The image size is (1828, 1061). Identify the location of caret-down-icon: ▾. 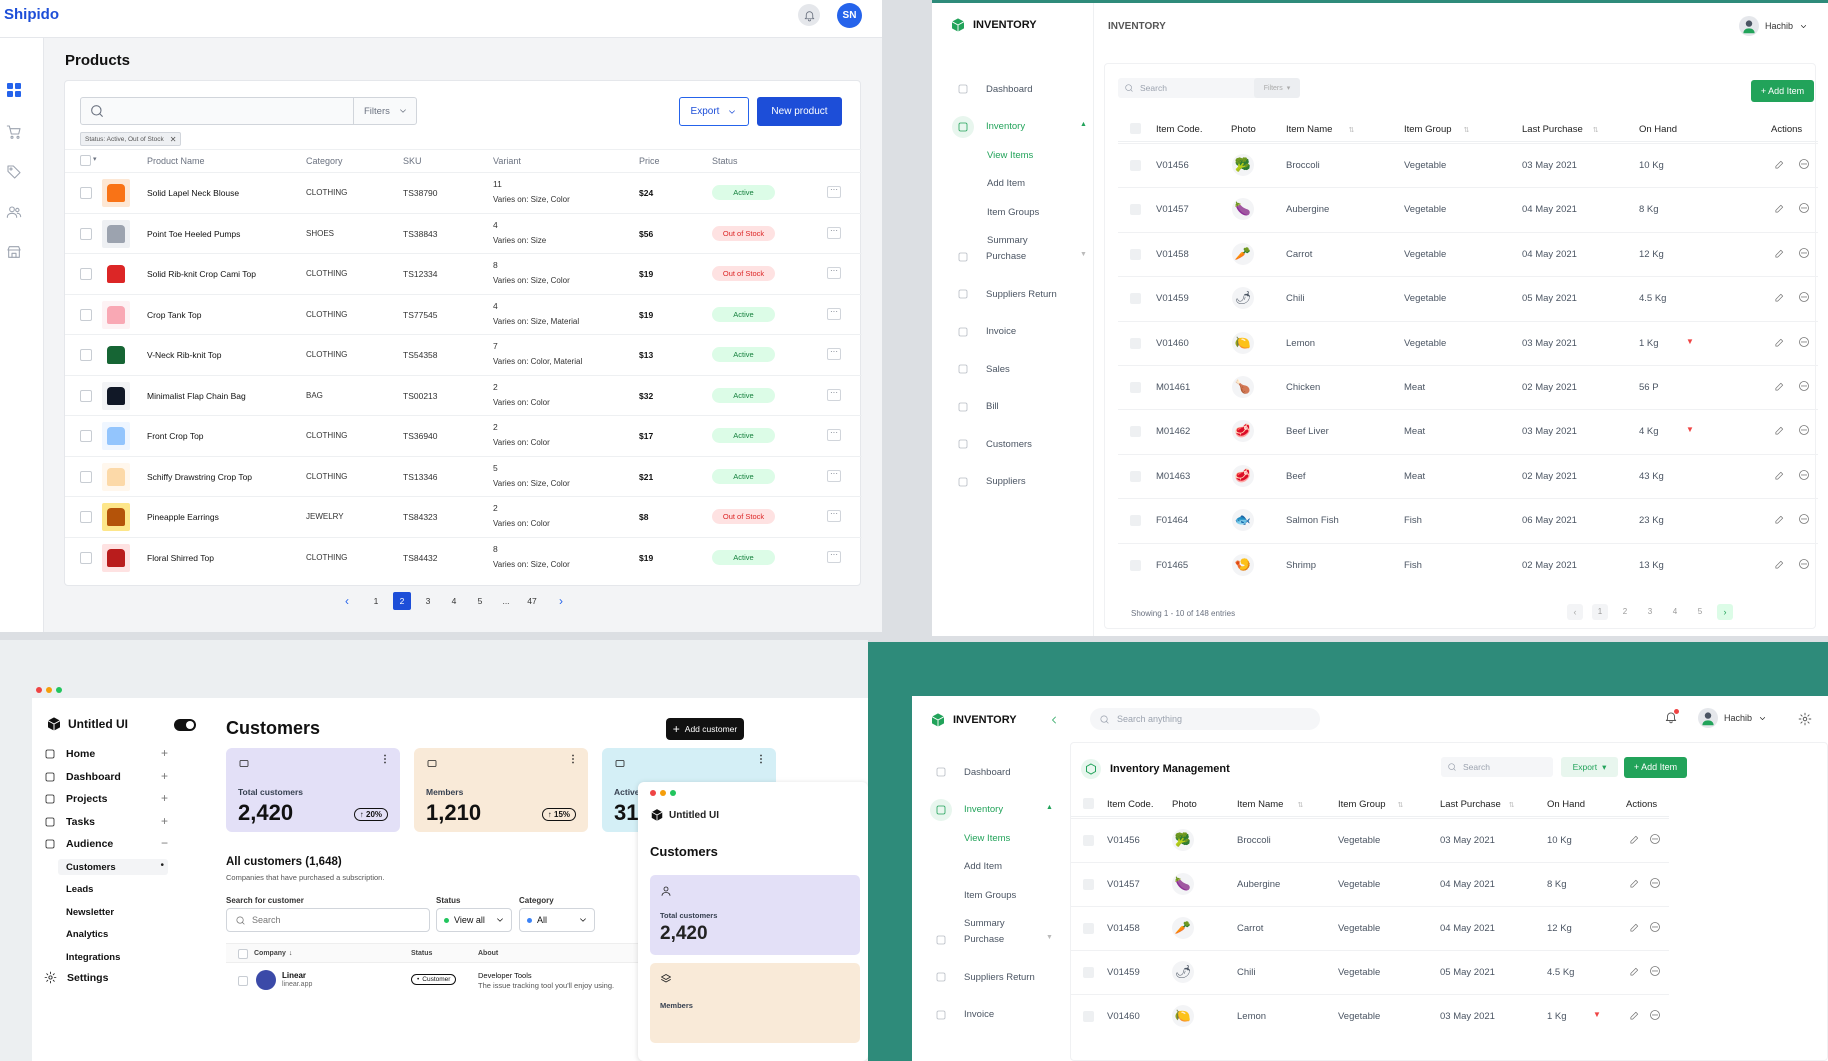
(95, 159).